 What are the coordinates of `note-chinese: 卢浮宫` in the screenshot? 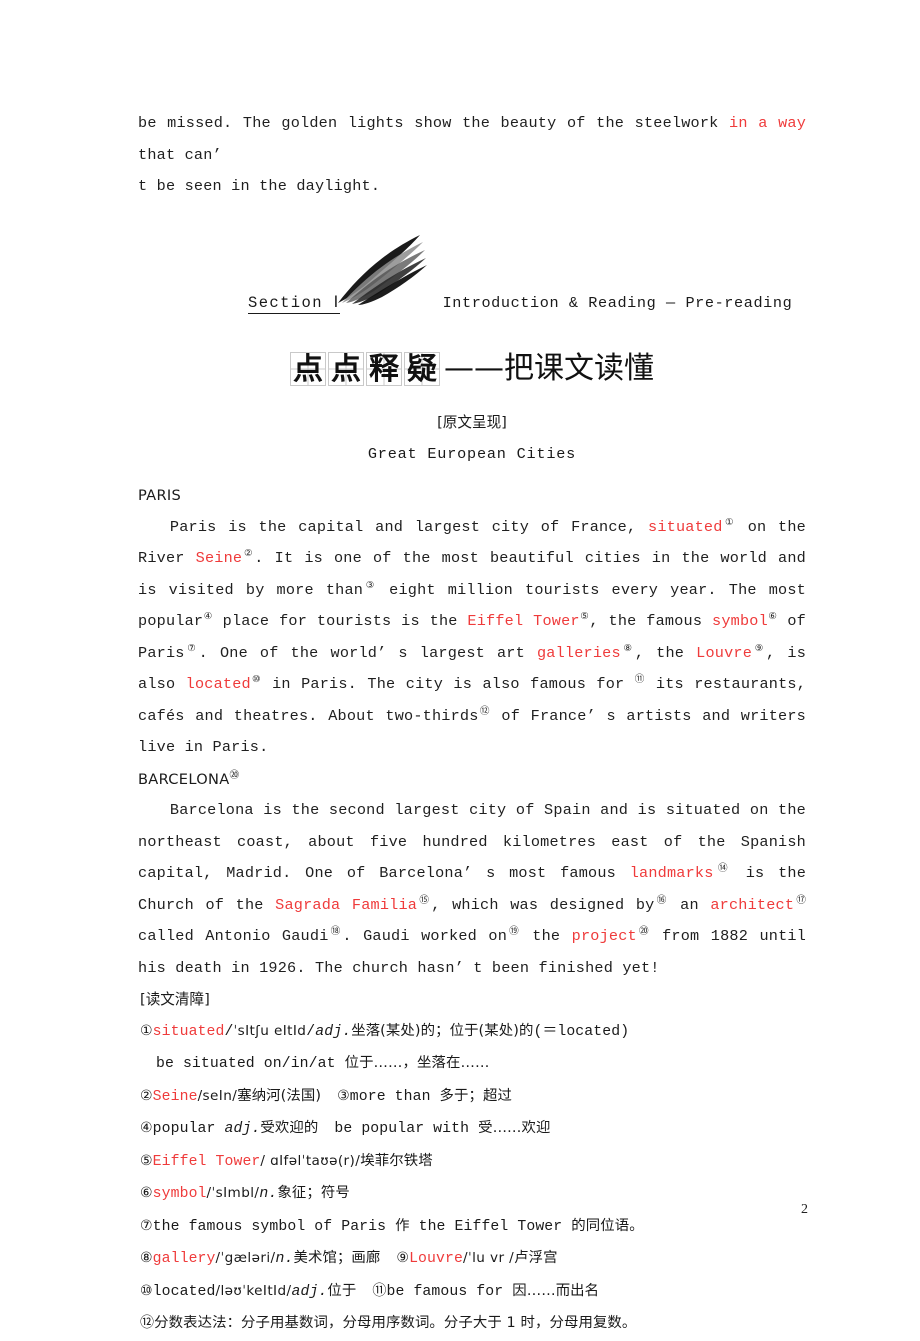 It's located at (536, 1258).